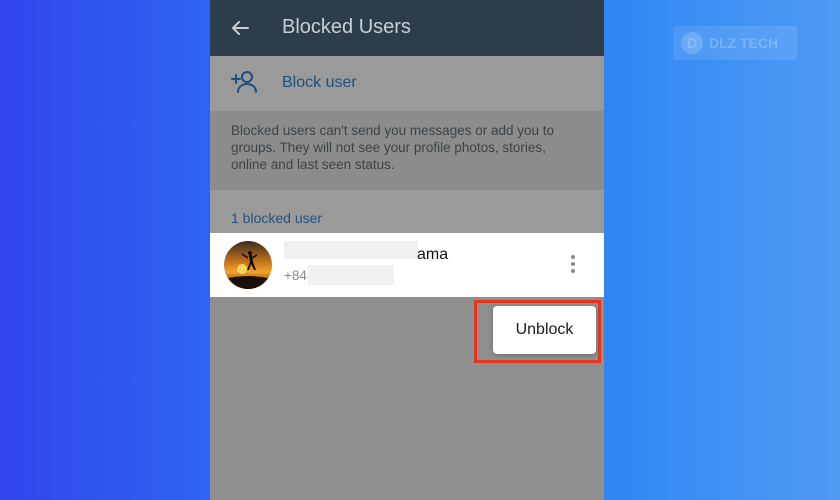 Image resolution: width=840 pixels, height=500 pixels. I want to click on arrow-left-icon, so click(240, 28).